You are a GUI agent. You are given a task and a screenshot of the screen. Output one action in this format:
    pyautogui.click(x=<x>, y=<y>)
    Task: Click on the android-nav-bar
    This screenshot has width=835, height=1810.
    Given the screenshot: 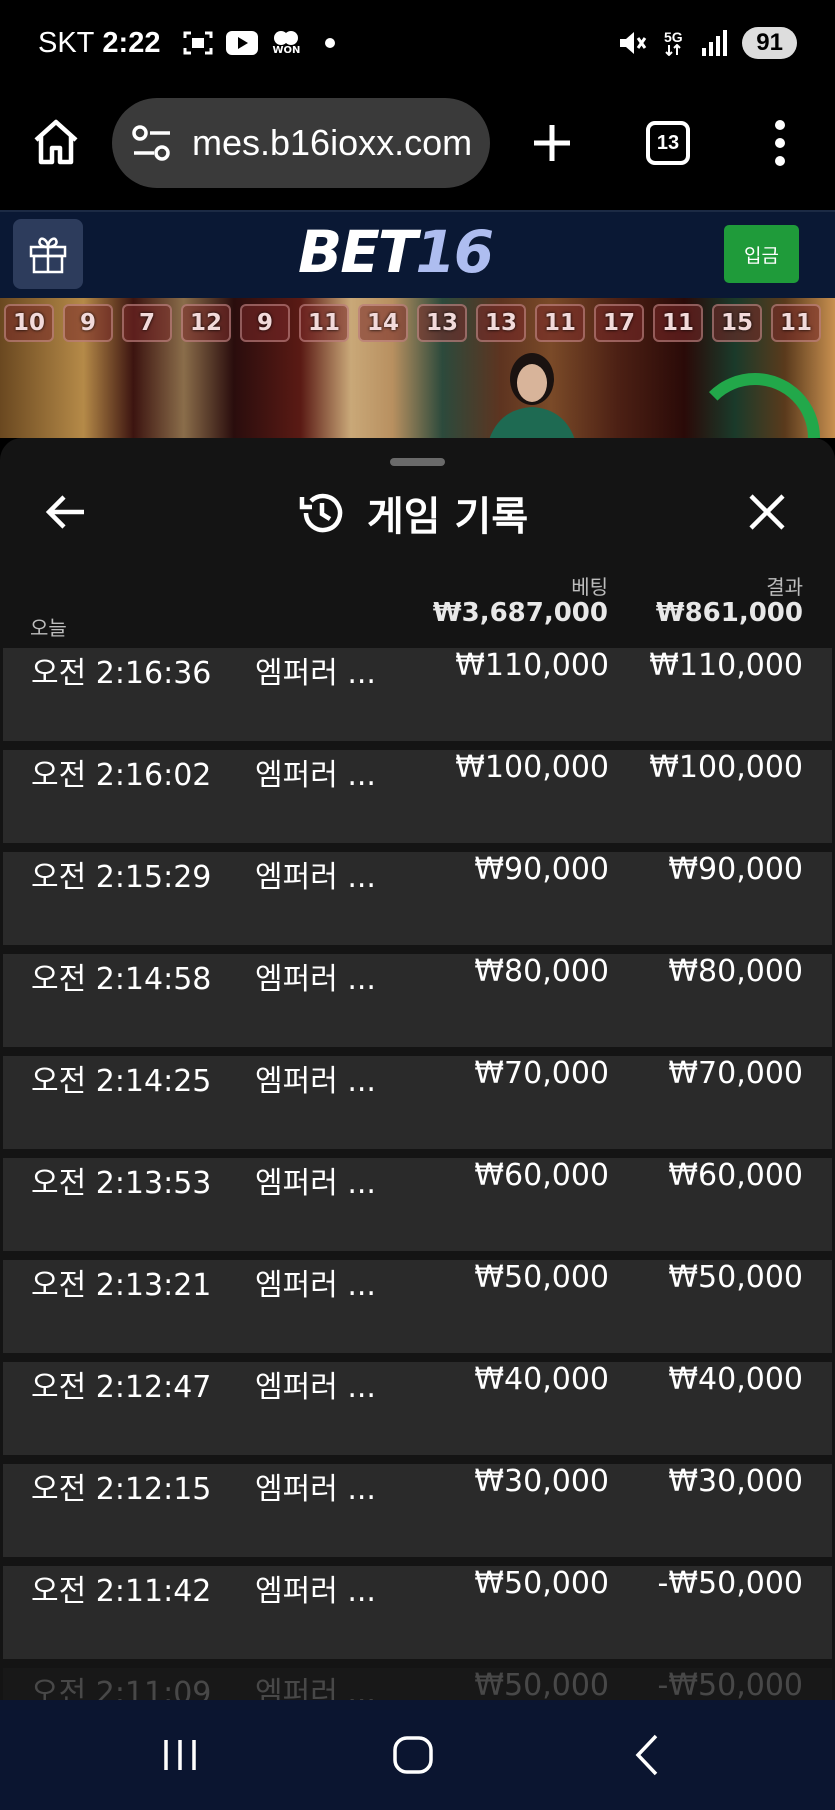 What is the action you would take?
    pyautogui.click(x=417, y=1755)
    